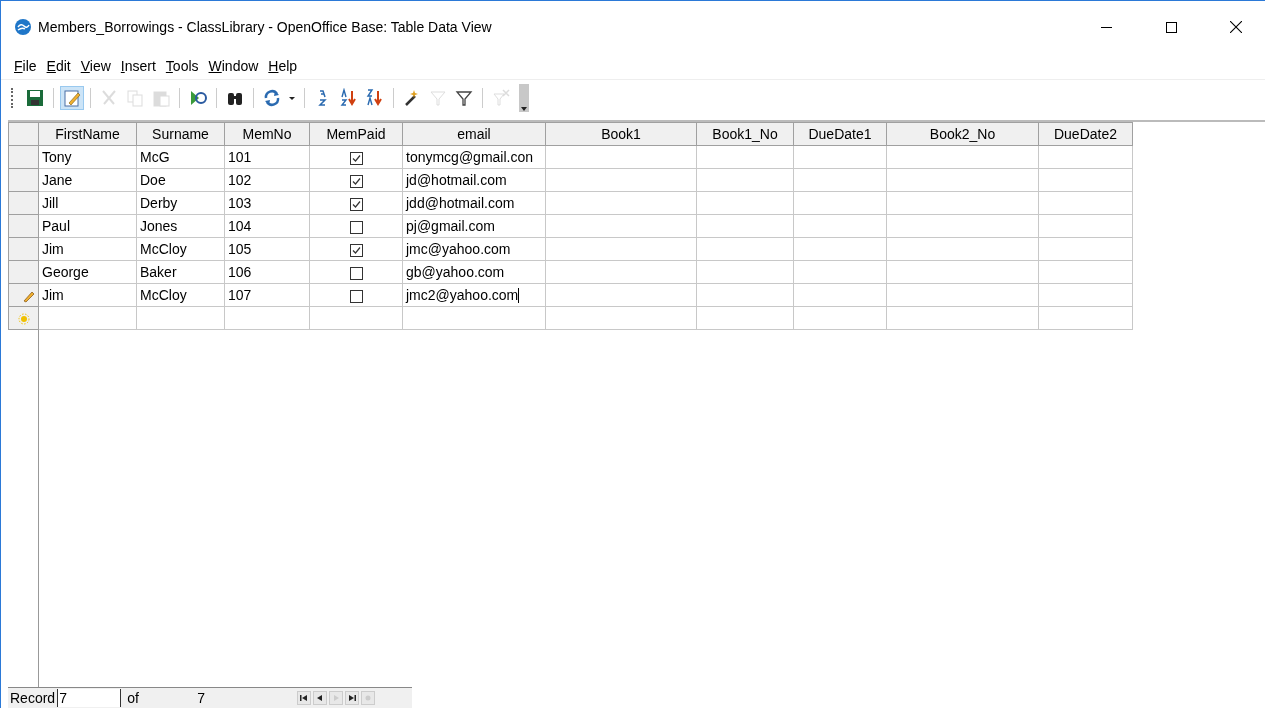 The width and height of the screenshot is (1265, 708). Describe the element at coordinates (87, 272) in the screenshot. I see `table-cell: George` at that location.